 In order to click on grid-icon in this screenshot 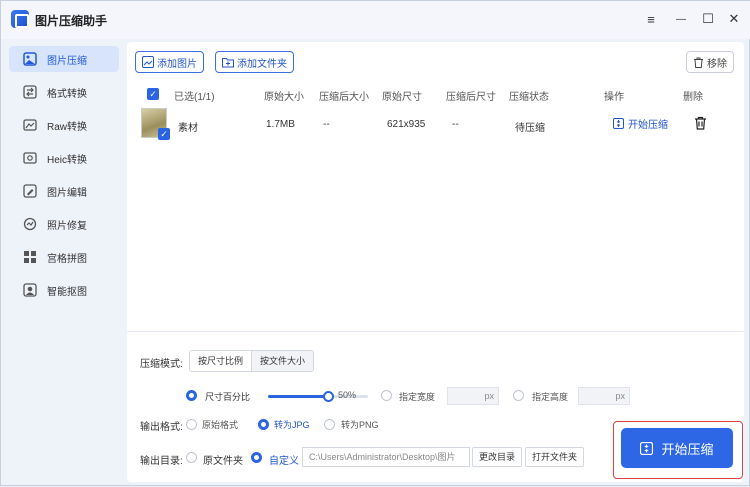, I will do `click(30, 257)`.